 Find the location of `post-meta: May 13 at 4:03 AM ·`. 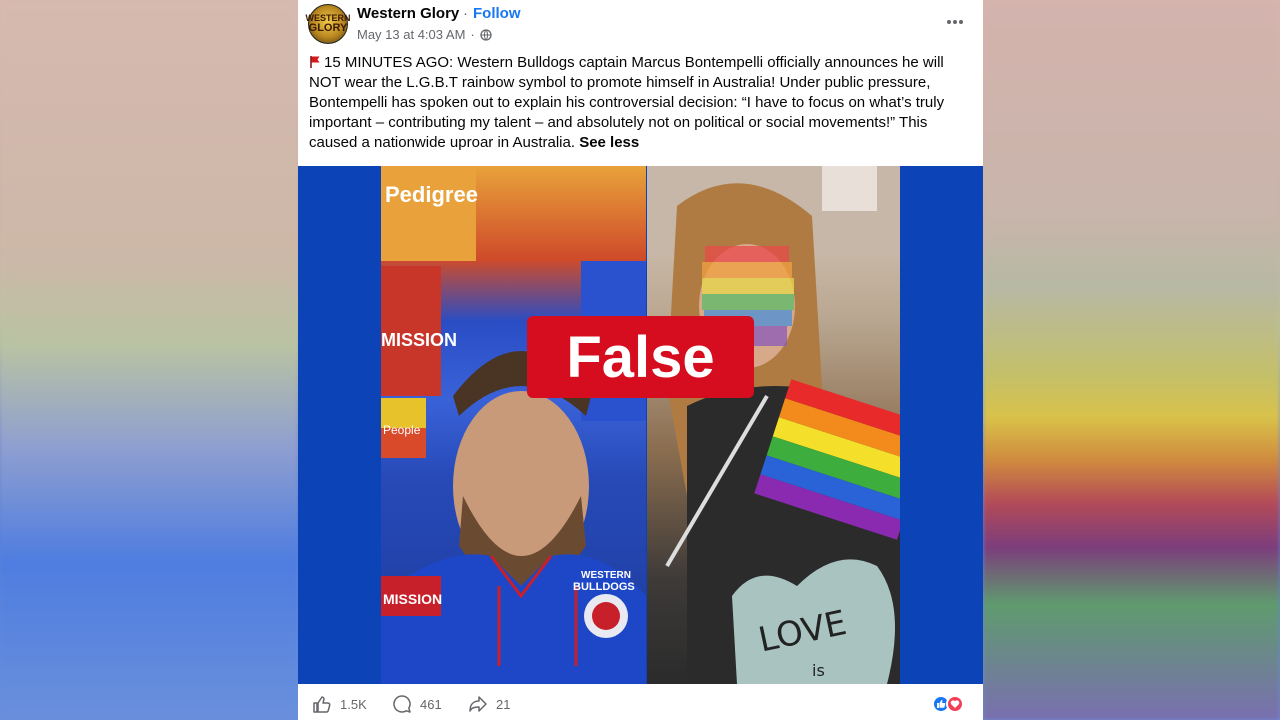

post-meta: May 13 at 4:03 AM · is located at coordinates (424, 34).